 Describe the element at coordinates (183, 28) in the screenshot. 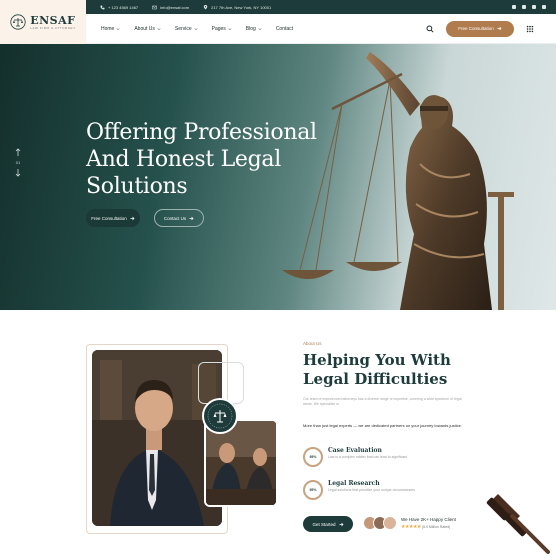

I see `nav-label-service: Service` at that location.